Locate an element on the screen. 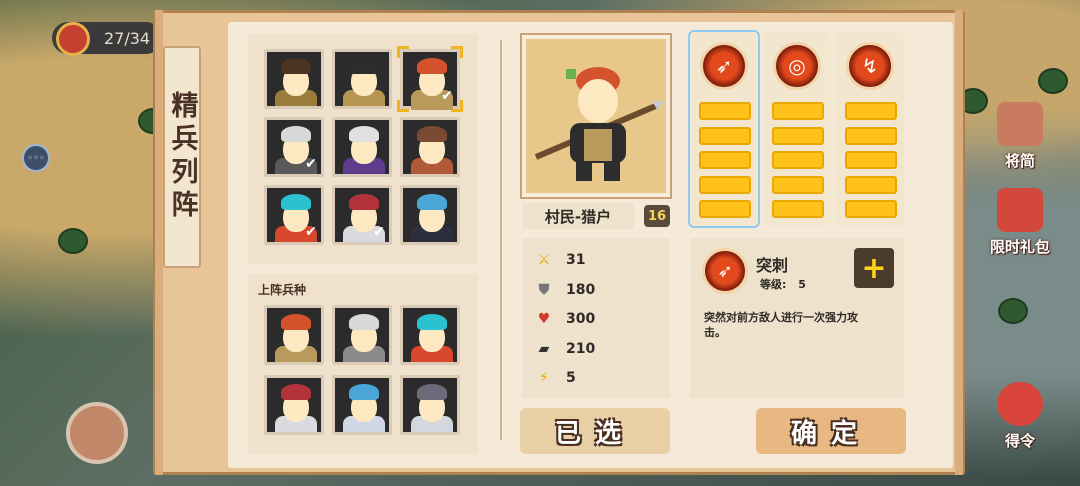 The image size is (1080, 486). confirm-button-label: 确定 is located at coordinates (830, 433).